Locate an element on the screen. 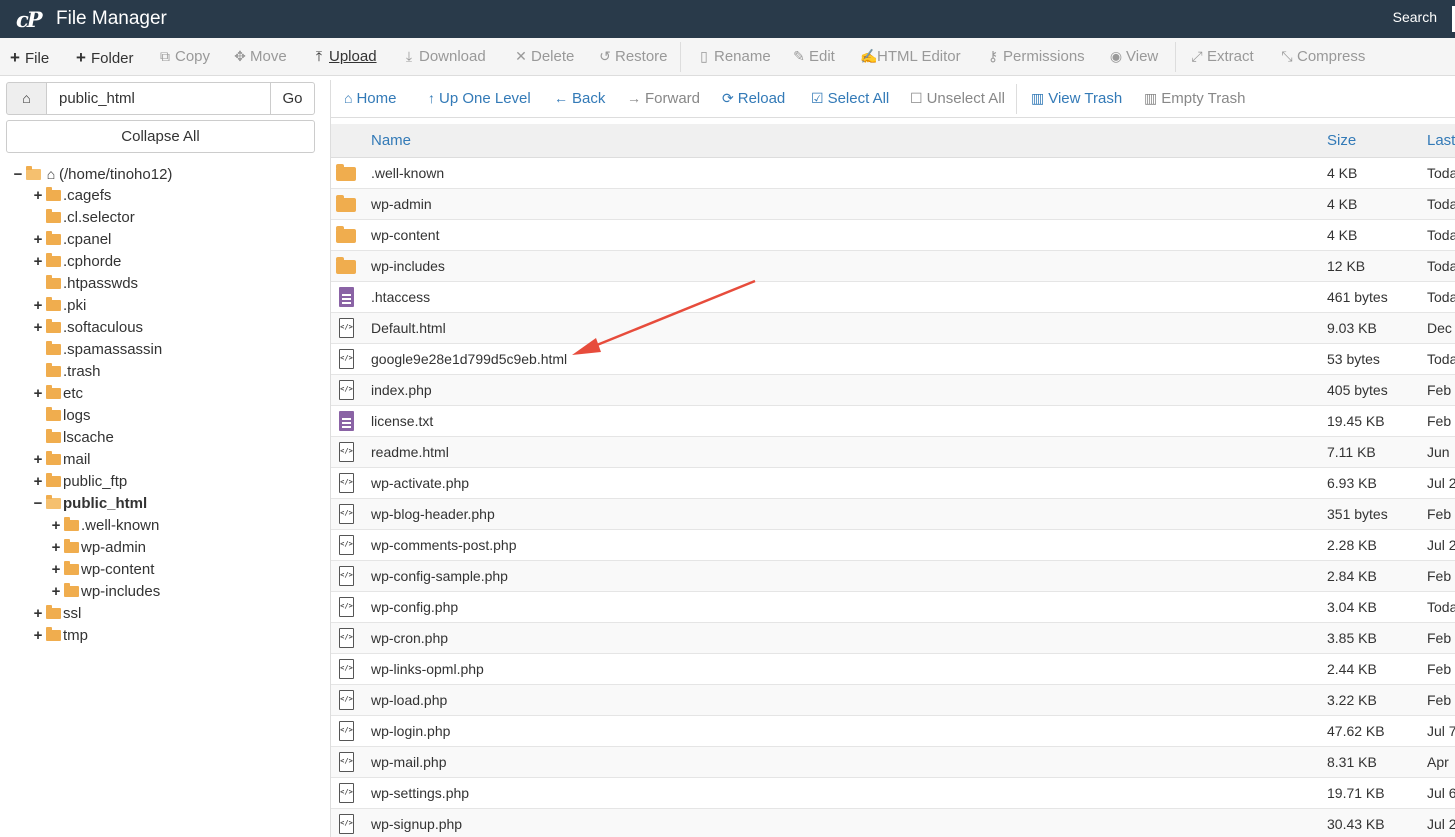 Image resolution: width=1455 pixels, height=837 pixels. file-row: </> wp-settings.php 19.71 KB Jul 6 is located at coordinates (893, 793).